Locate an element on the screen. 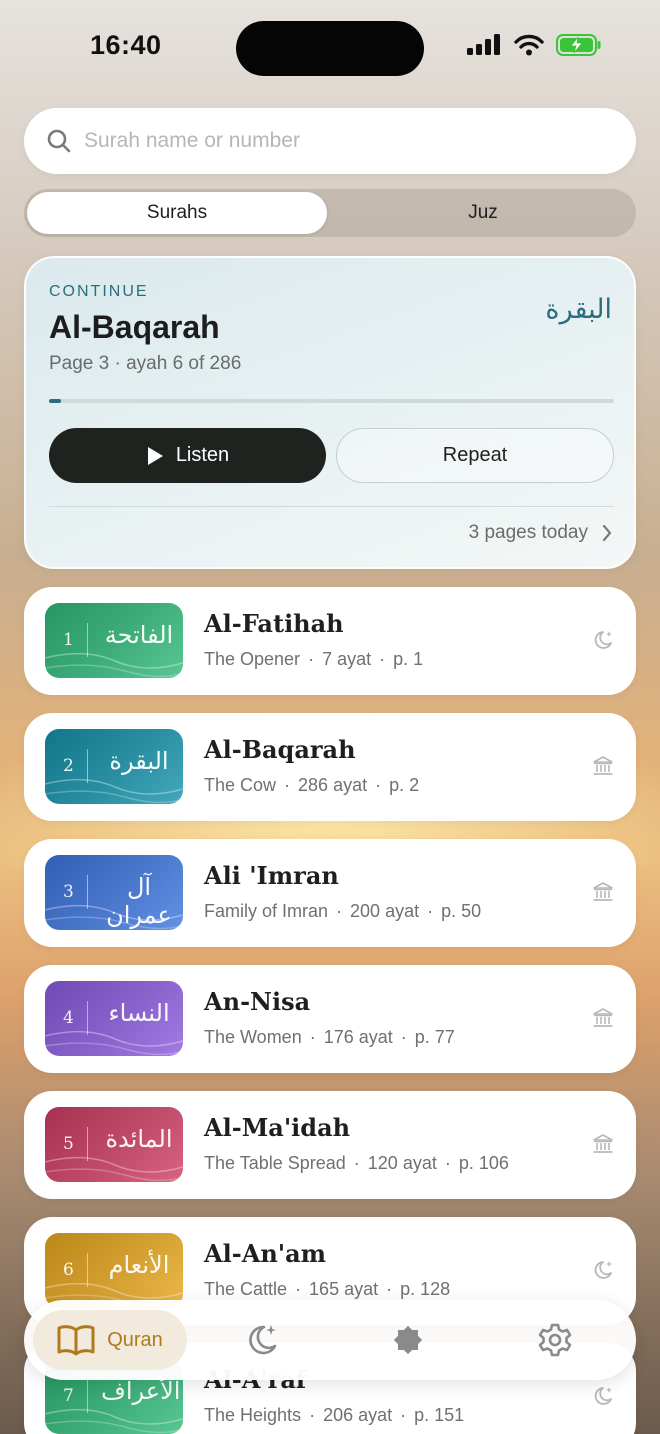  surah-meta: The Cattle · 165 ayat · p. 128 is located at coordinates (327, 1289).